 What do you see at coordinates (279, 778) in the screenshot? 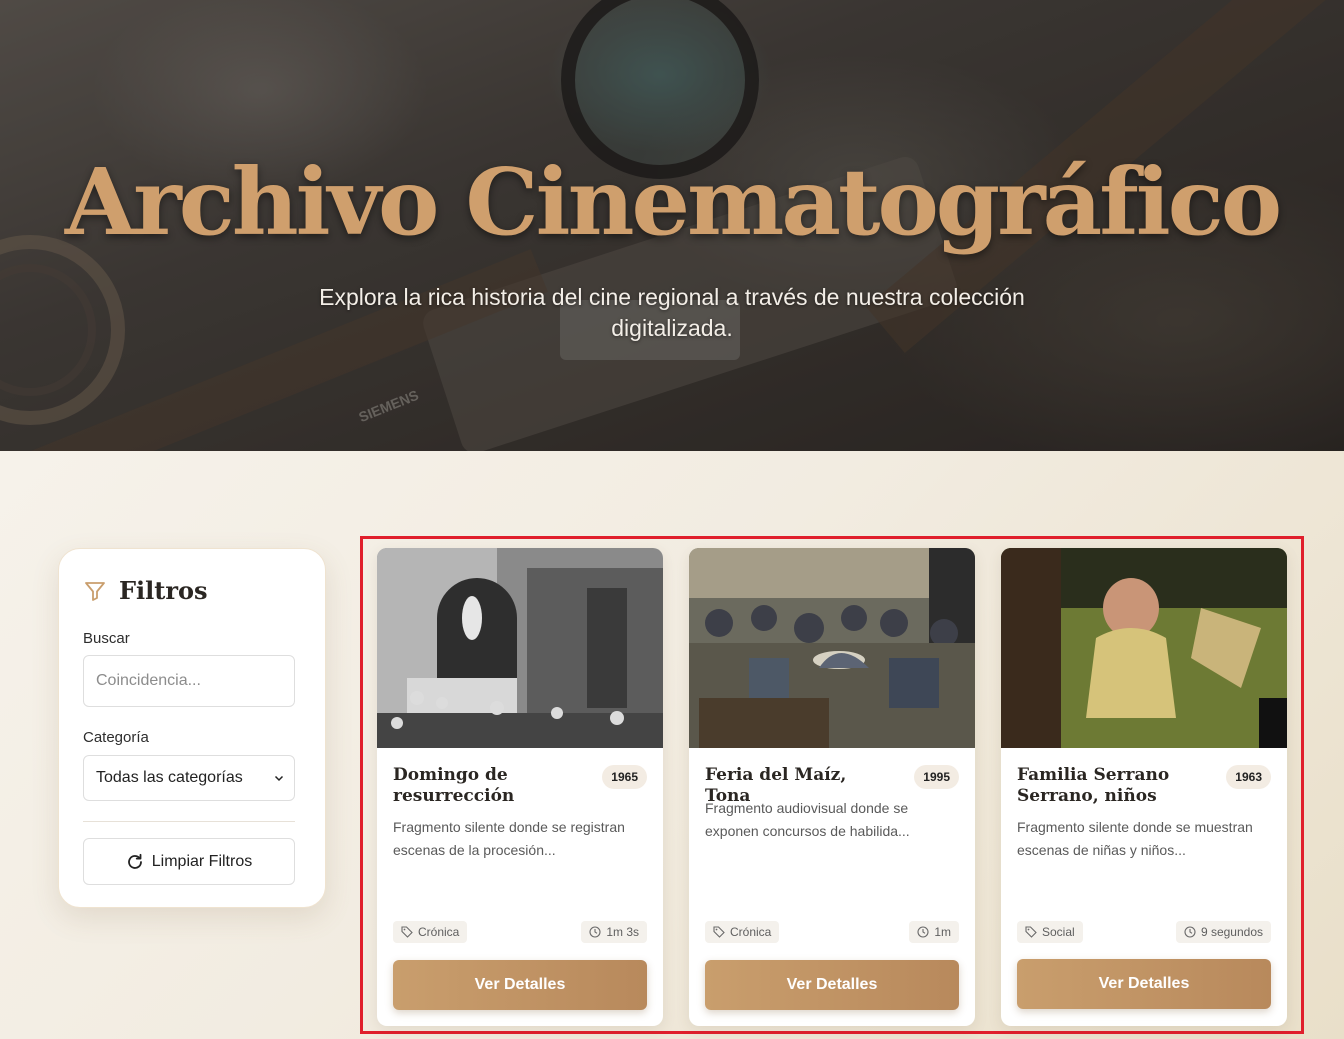
I see `chevron-down-icon` at bounding box center [279, 778].